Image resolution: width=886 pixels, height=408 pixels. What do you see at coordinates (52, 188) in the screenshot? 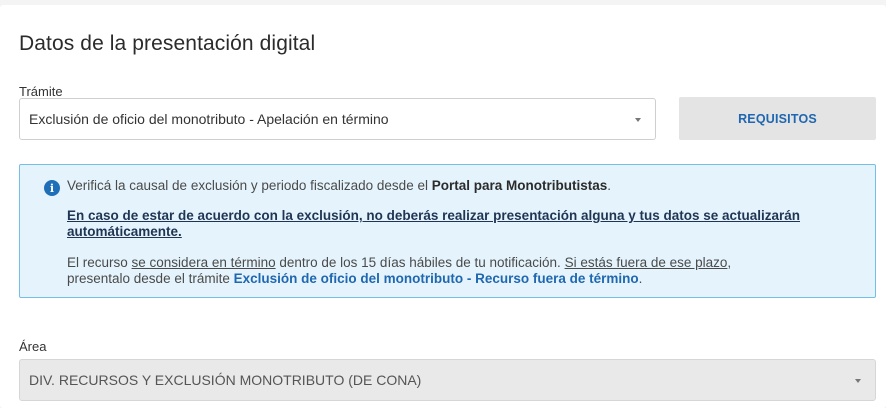
I see `info-icon: i` at bounding box center [52, 188].